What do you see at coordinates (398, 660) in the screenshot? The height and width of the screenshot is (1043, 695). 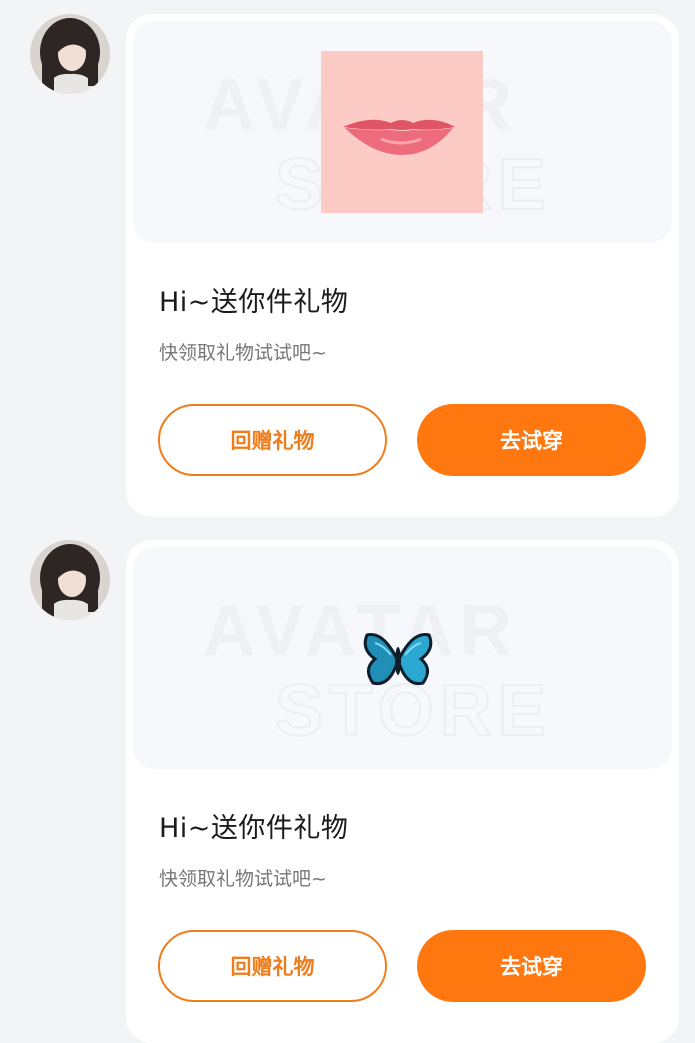 I see `butterfly-gift-icon` at bounding box center [398, 660].